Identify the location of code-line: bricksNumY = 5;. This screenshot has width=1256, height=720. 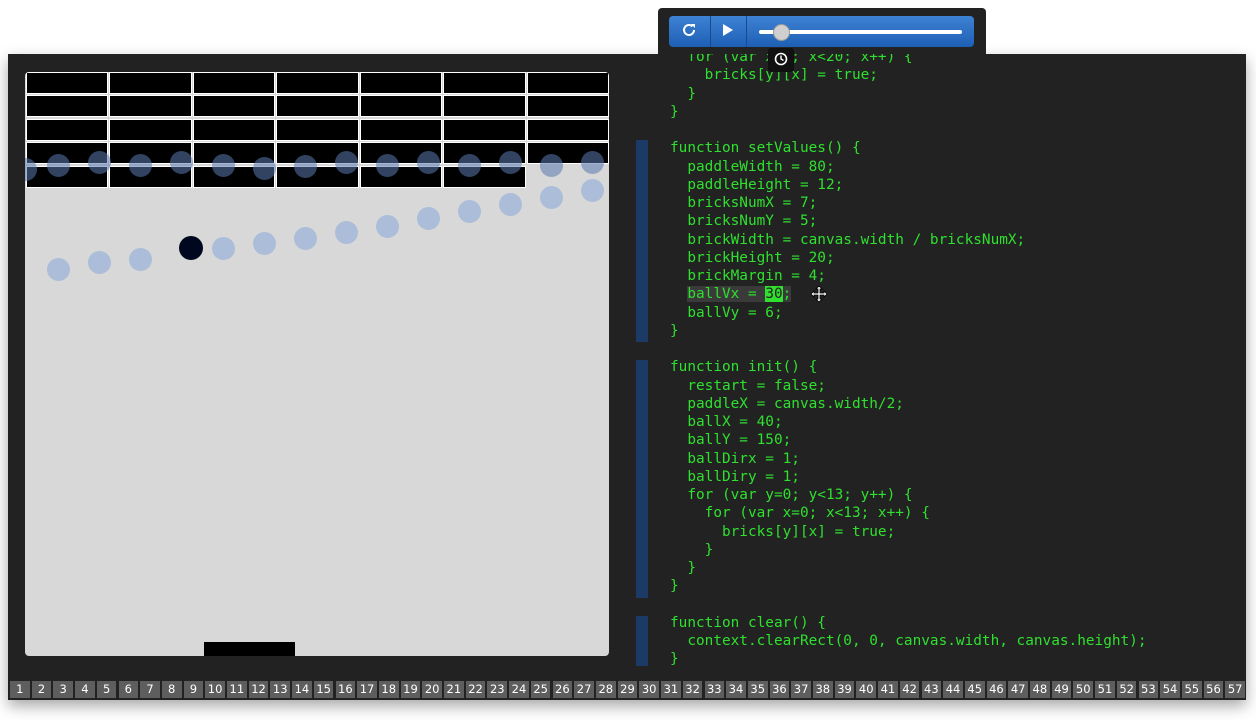
(743, 221).